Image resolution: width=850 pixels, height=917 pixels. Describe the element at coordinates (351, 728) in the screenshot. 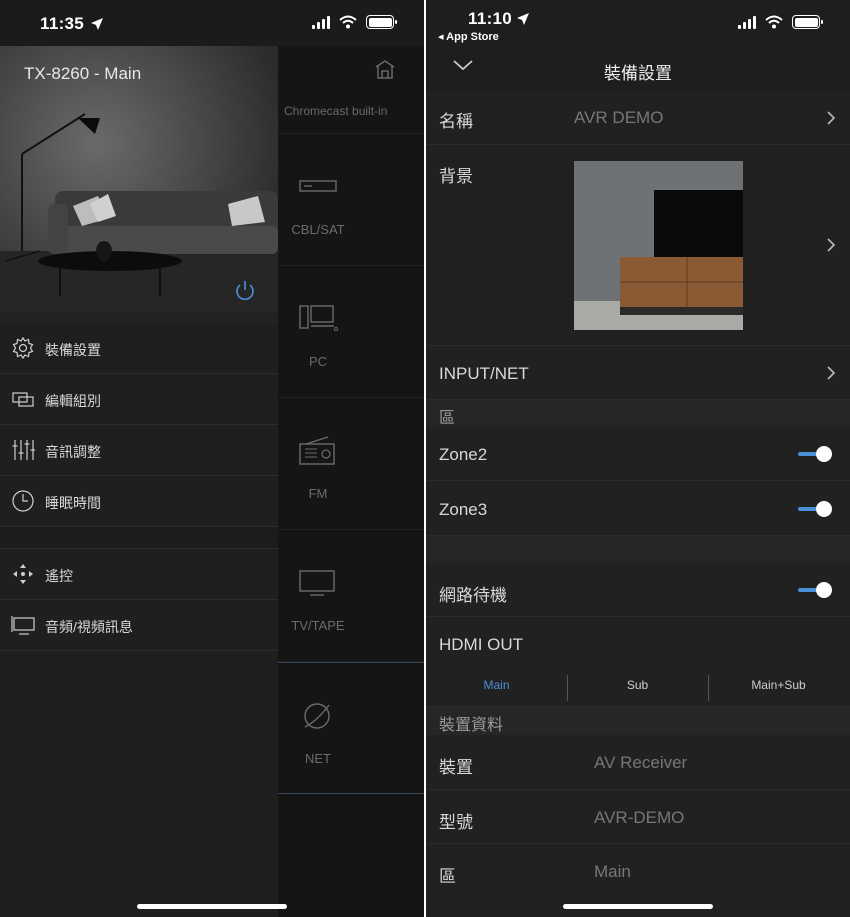

I see `source-net: NET` at that location.